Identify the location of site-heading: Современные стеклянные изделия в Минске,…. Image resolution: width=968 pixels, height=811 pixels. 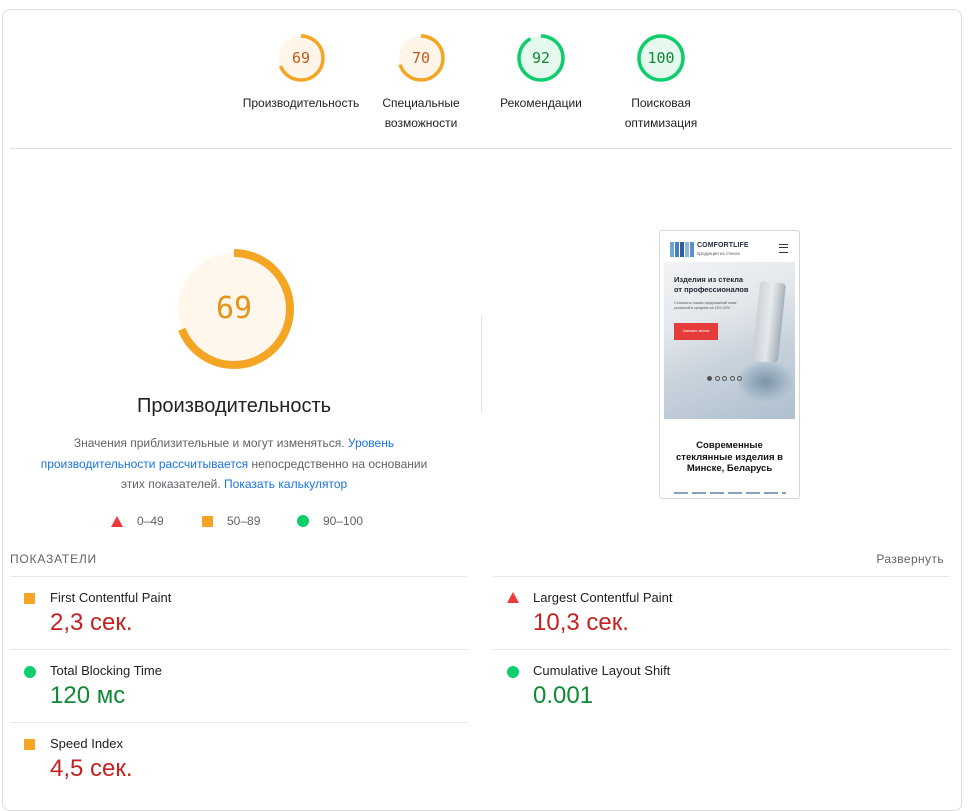
(729, 457).